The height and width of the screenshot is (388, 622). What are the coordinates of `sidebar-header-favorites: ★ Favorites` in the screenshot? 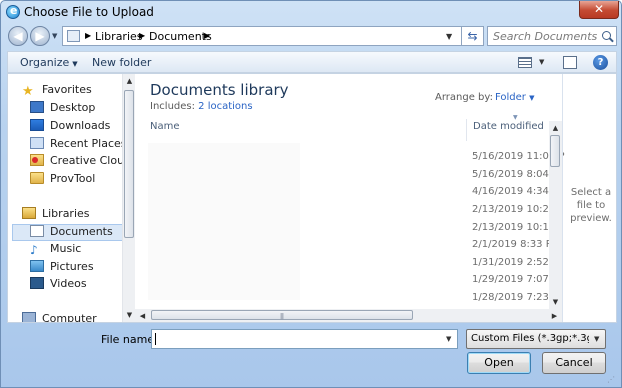 It's located at (74, 91).